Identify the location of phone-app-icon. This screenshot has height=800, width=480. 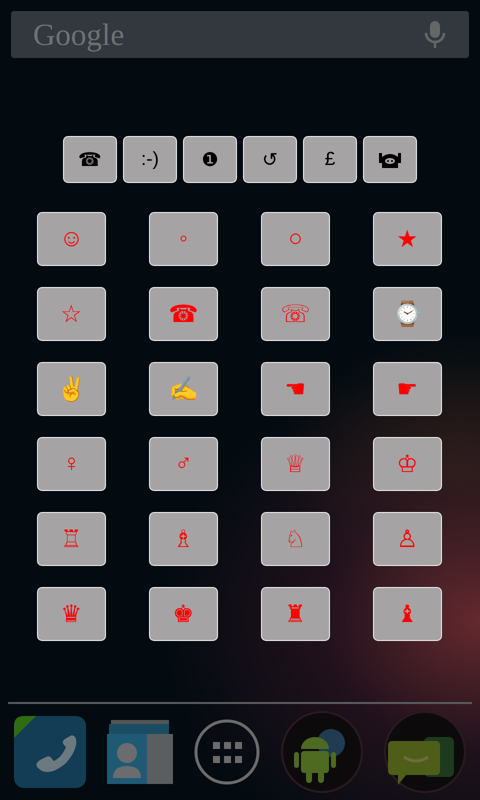
(50, 752).